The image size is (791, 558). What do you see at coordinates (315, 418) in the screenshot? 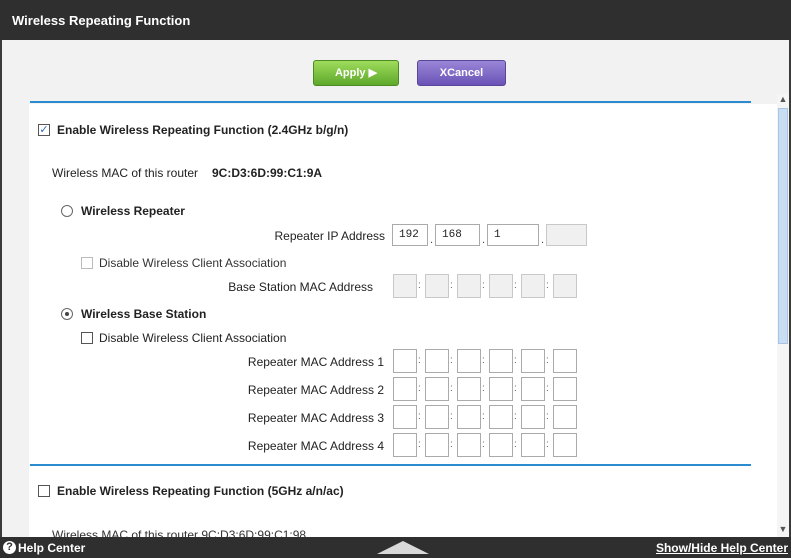
I see `repeater-mac-3-label: Repeater MAC Address 3` at bounding box center [315, 418].